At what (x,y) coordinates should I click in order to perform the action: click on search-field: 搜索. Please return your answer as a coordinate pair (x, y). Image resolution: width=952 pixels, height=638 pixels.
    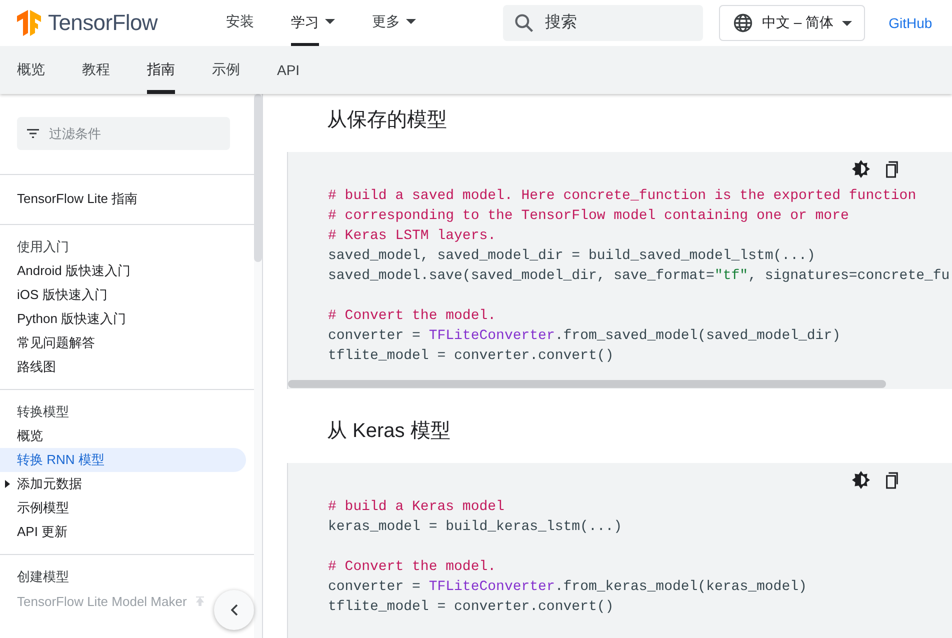
    Looking at the image, I should click on (603, 23).